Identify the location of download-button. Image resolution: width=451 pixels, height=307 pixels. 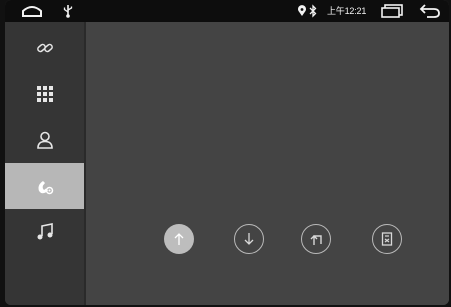
(249, 239).